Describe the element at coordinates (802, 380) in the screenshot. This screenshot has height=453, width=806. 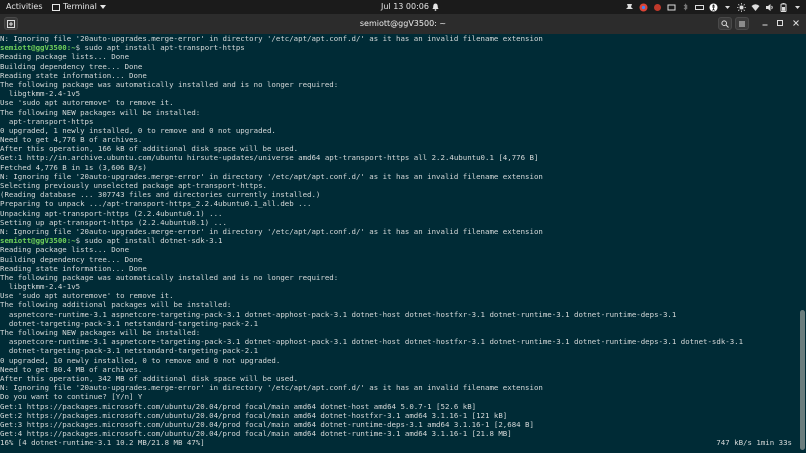
I see `scrollbar-thumb` at that location.